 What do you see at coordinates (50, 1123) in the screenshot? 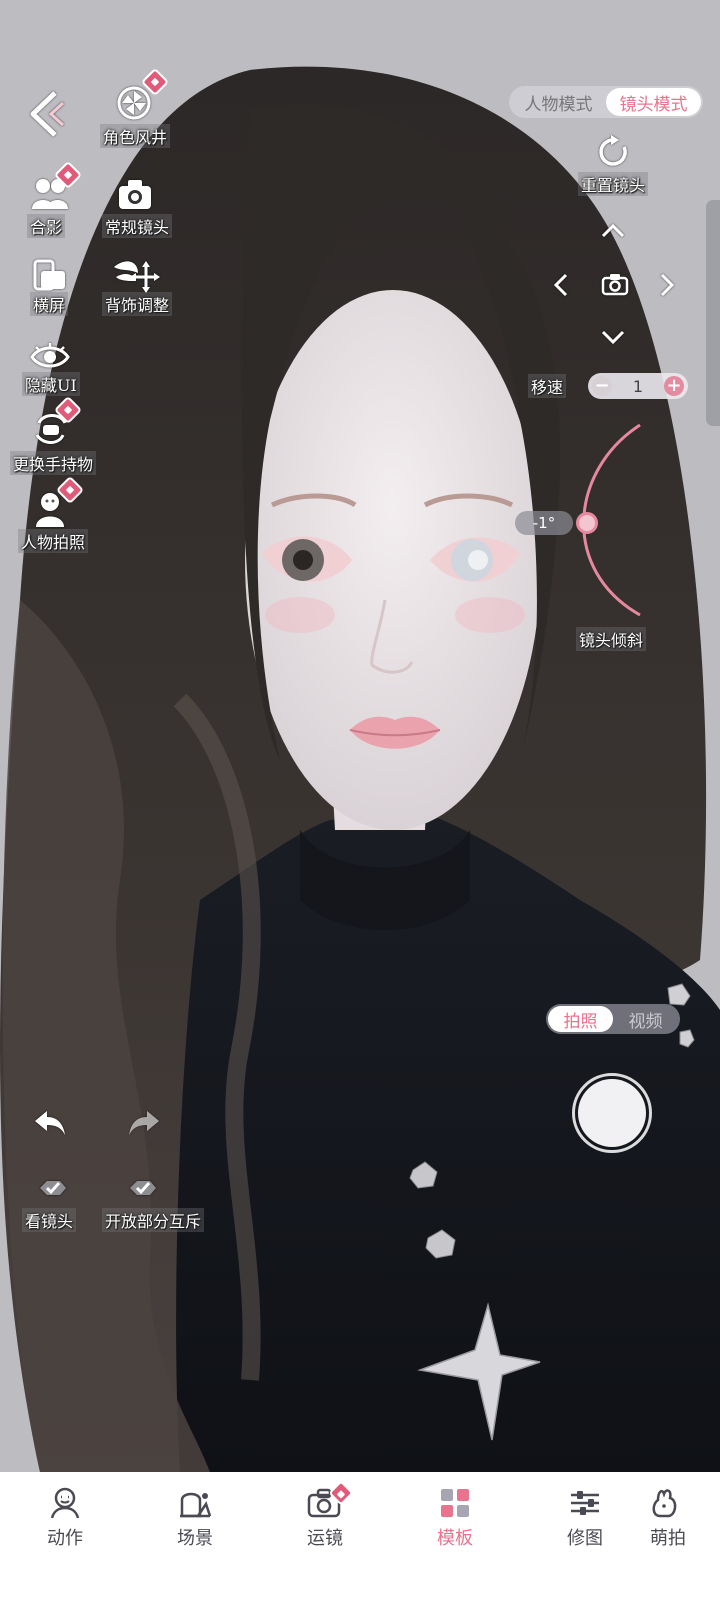
I see `undo-icon` at bounding box center [50, 1123].